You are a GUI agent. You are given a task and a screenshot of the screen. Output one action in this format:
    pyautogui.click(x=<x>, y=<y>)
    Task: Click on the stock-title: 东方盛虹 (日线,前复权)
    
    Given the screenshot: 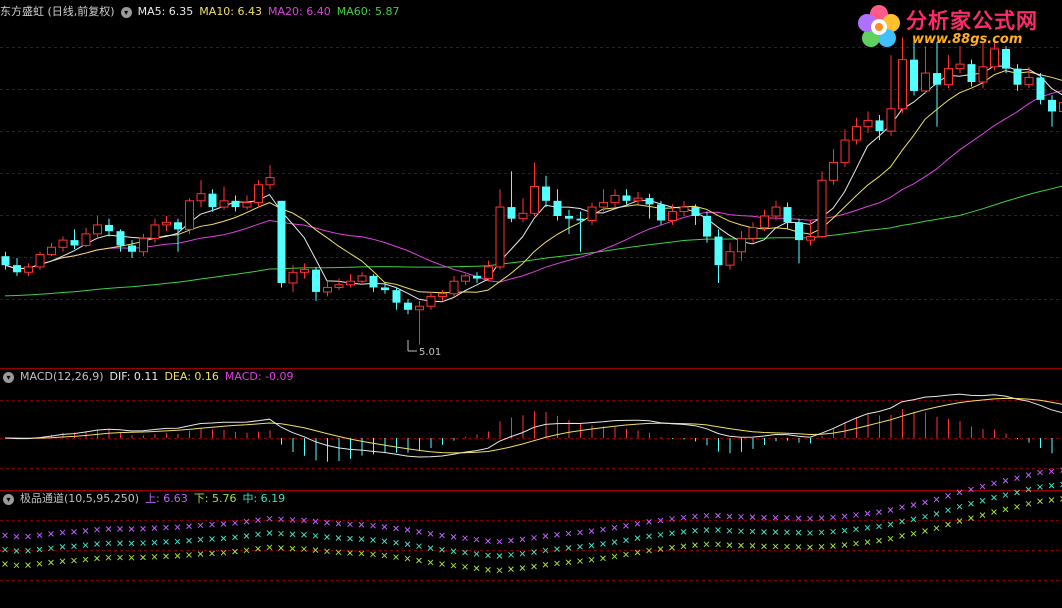 What is the action you would take?
    pyautogui.click(x=57, y=11)
    